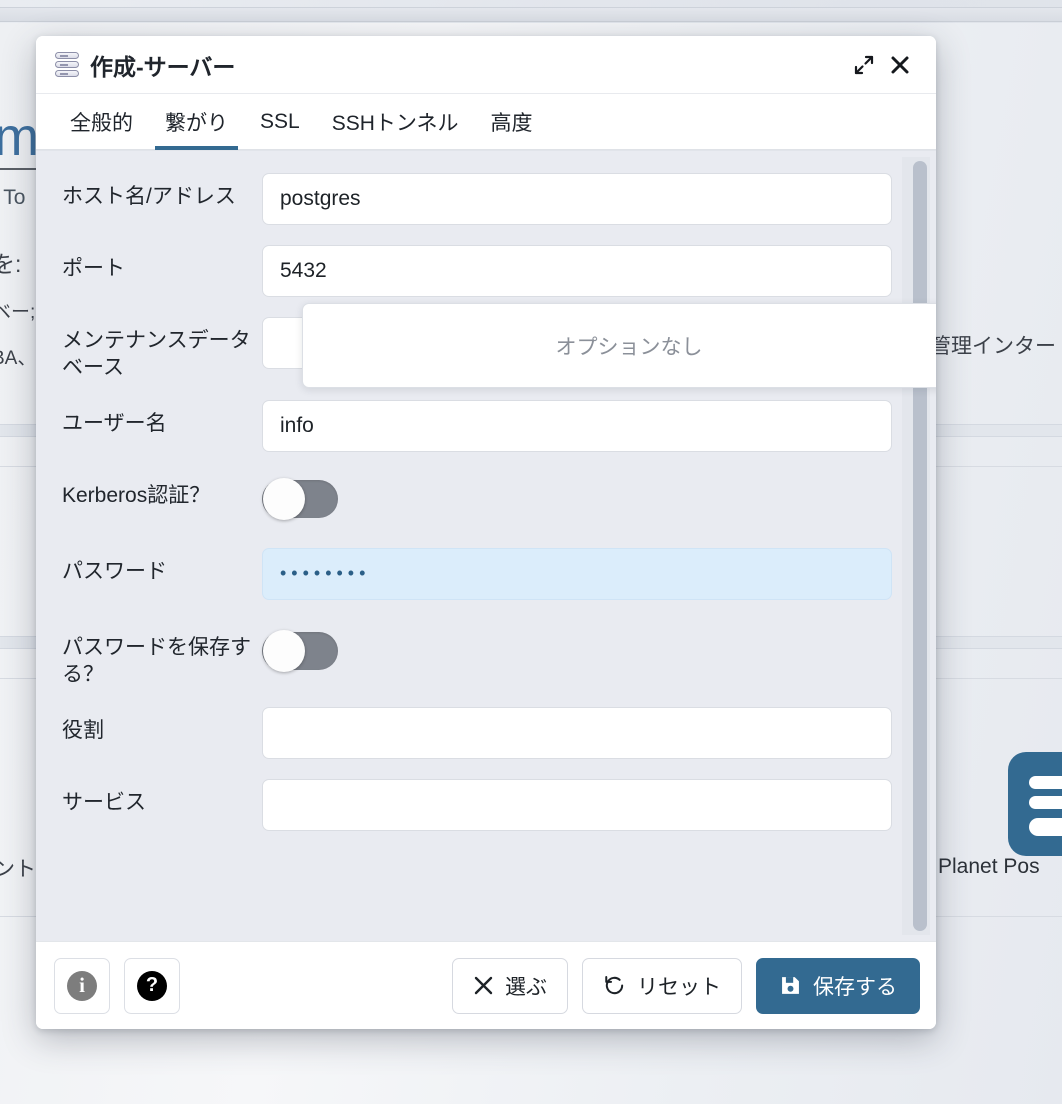 This screenshot has width=1062, height=1104. What do you see at coordinates (13, 197) in the screenshot?
I see `background-text-line-1: ; To` at bounding box center [13, 197].